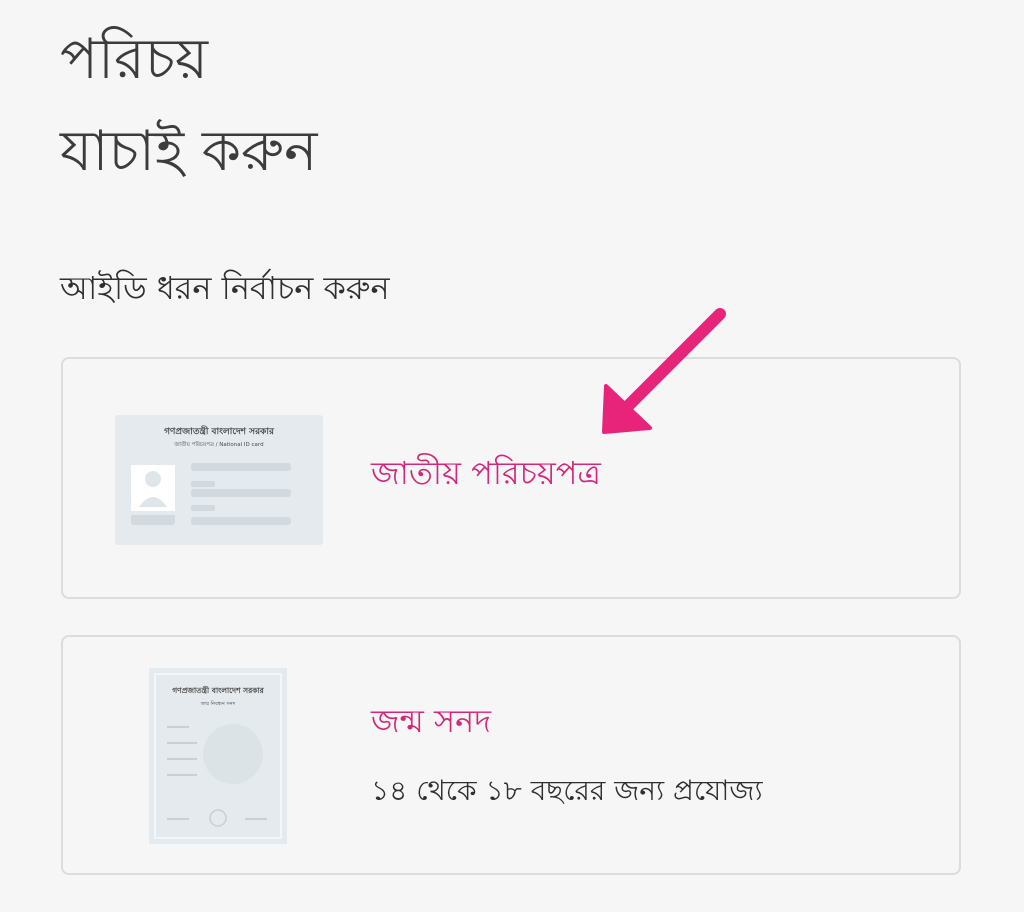 This screenshot has width=1024, height=912. I want to click on page-title: পরিচয় যাচাই করুন, so click(188, 106).